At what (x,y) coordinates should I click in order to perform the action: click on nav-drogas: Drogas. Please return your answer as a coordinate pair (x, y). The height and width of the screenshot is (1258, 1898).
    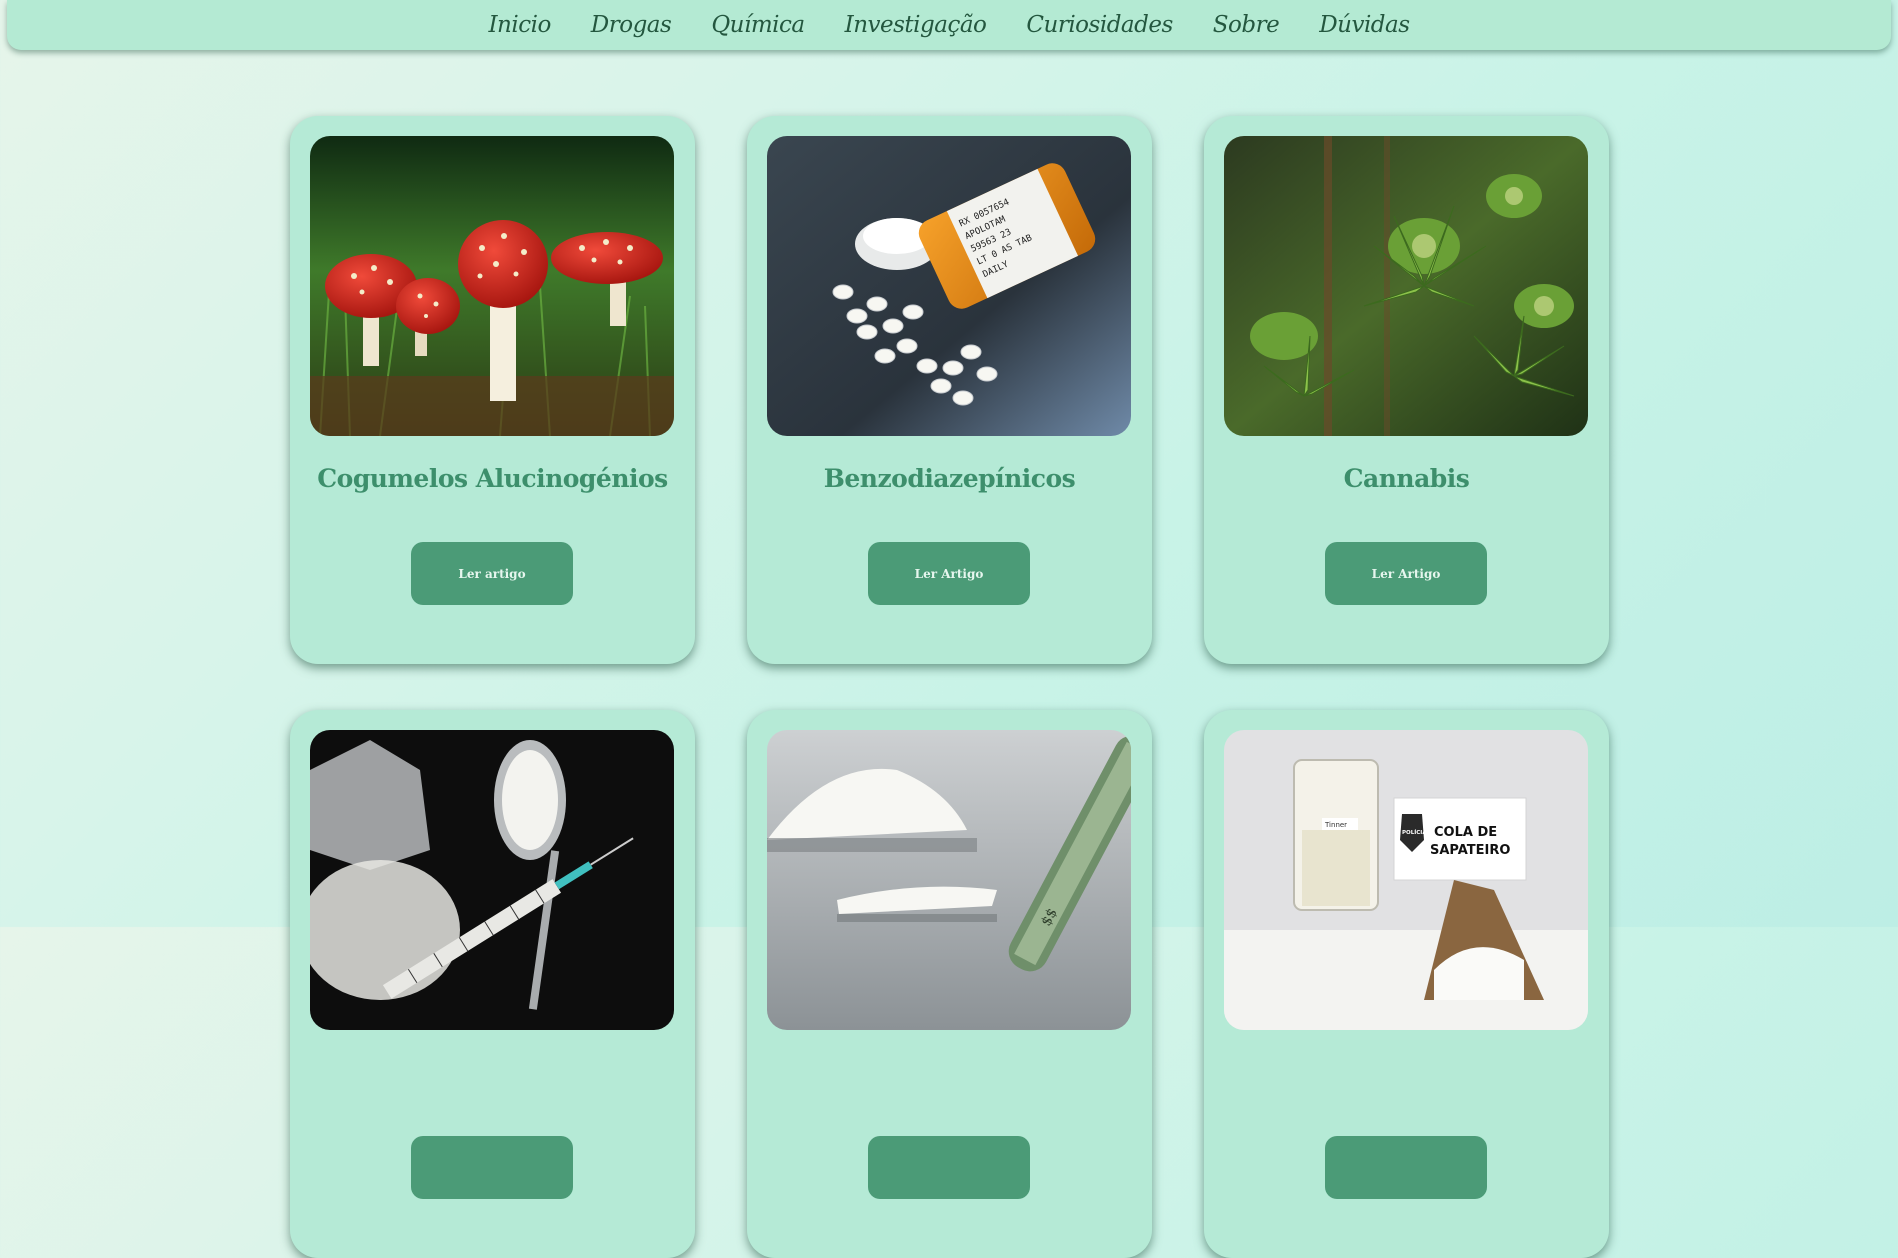
    Looking at the image, I should click on (631, 25).